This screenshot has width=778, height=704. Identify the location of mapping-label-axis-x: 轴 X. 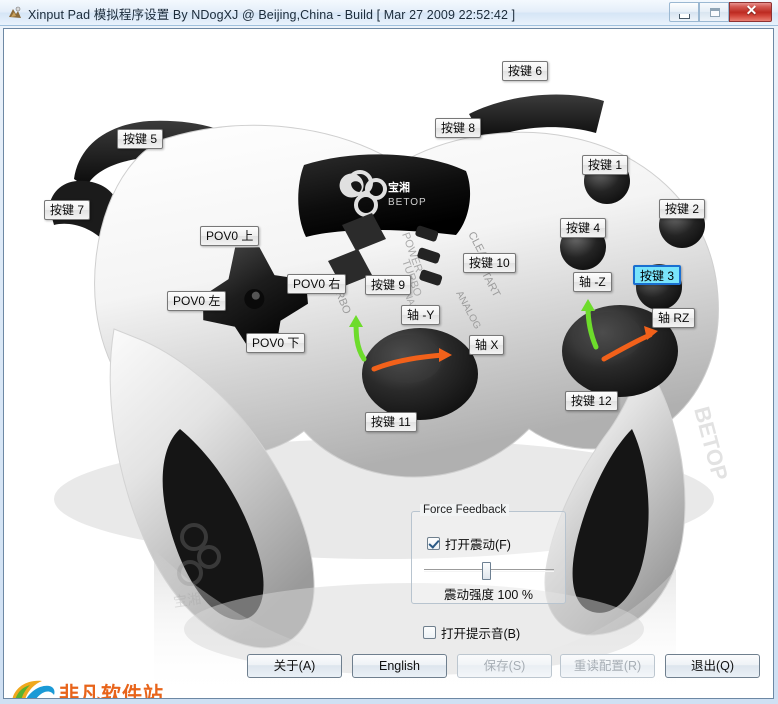
(487, 345).